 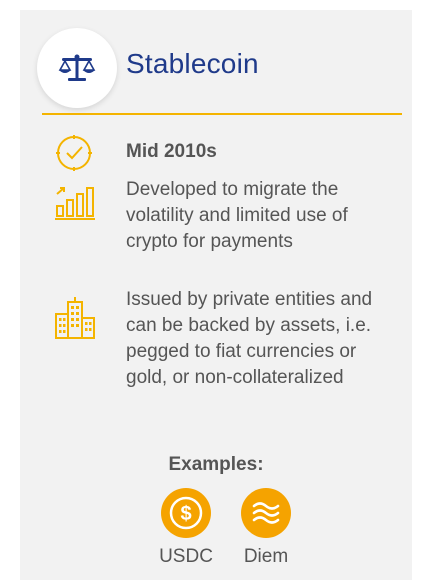 I want to click on usdc-label: USDC, so click(x=186, y=556).